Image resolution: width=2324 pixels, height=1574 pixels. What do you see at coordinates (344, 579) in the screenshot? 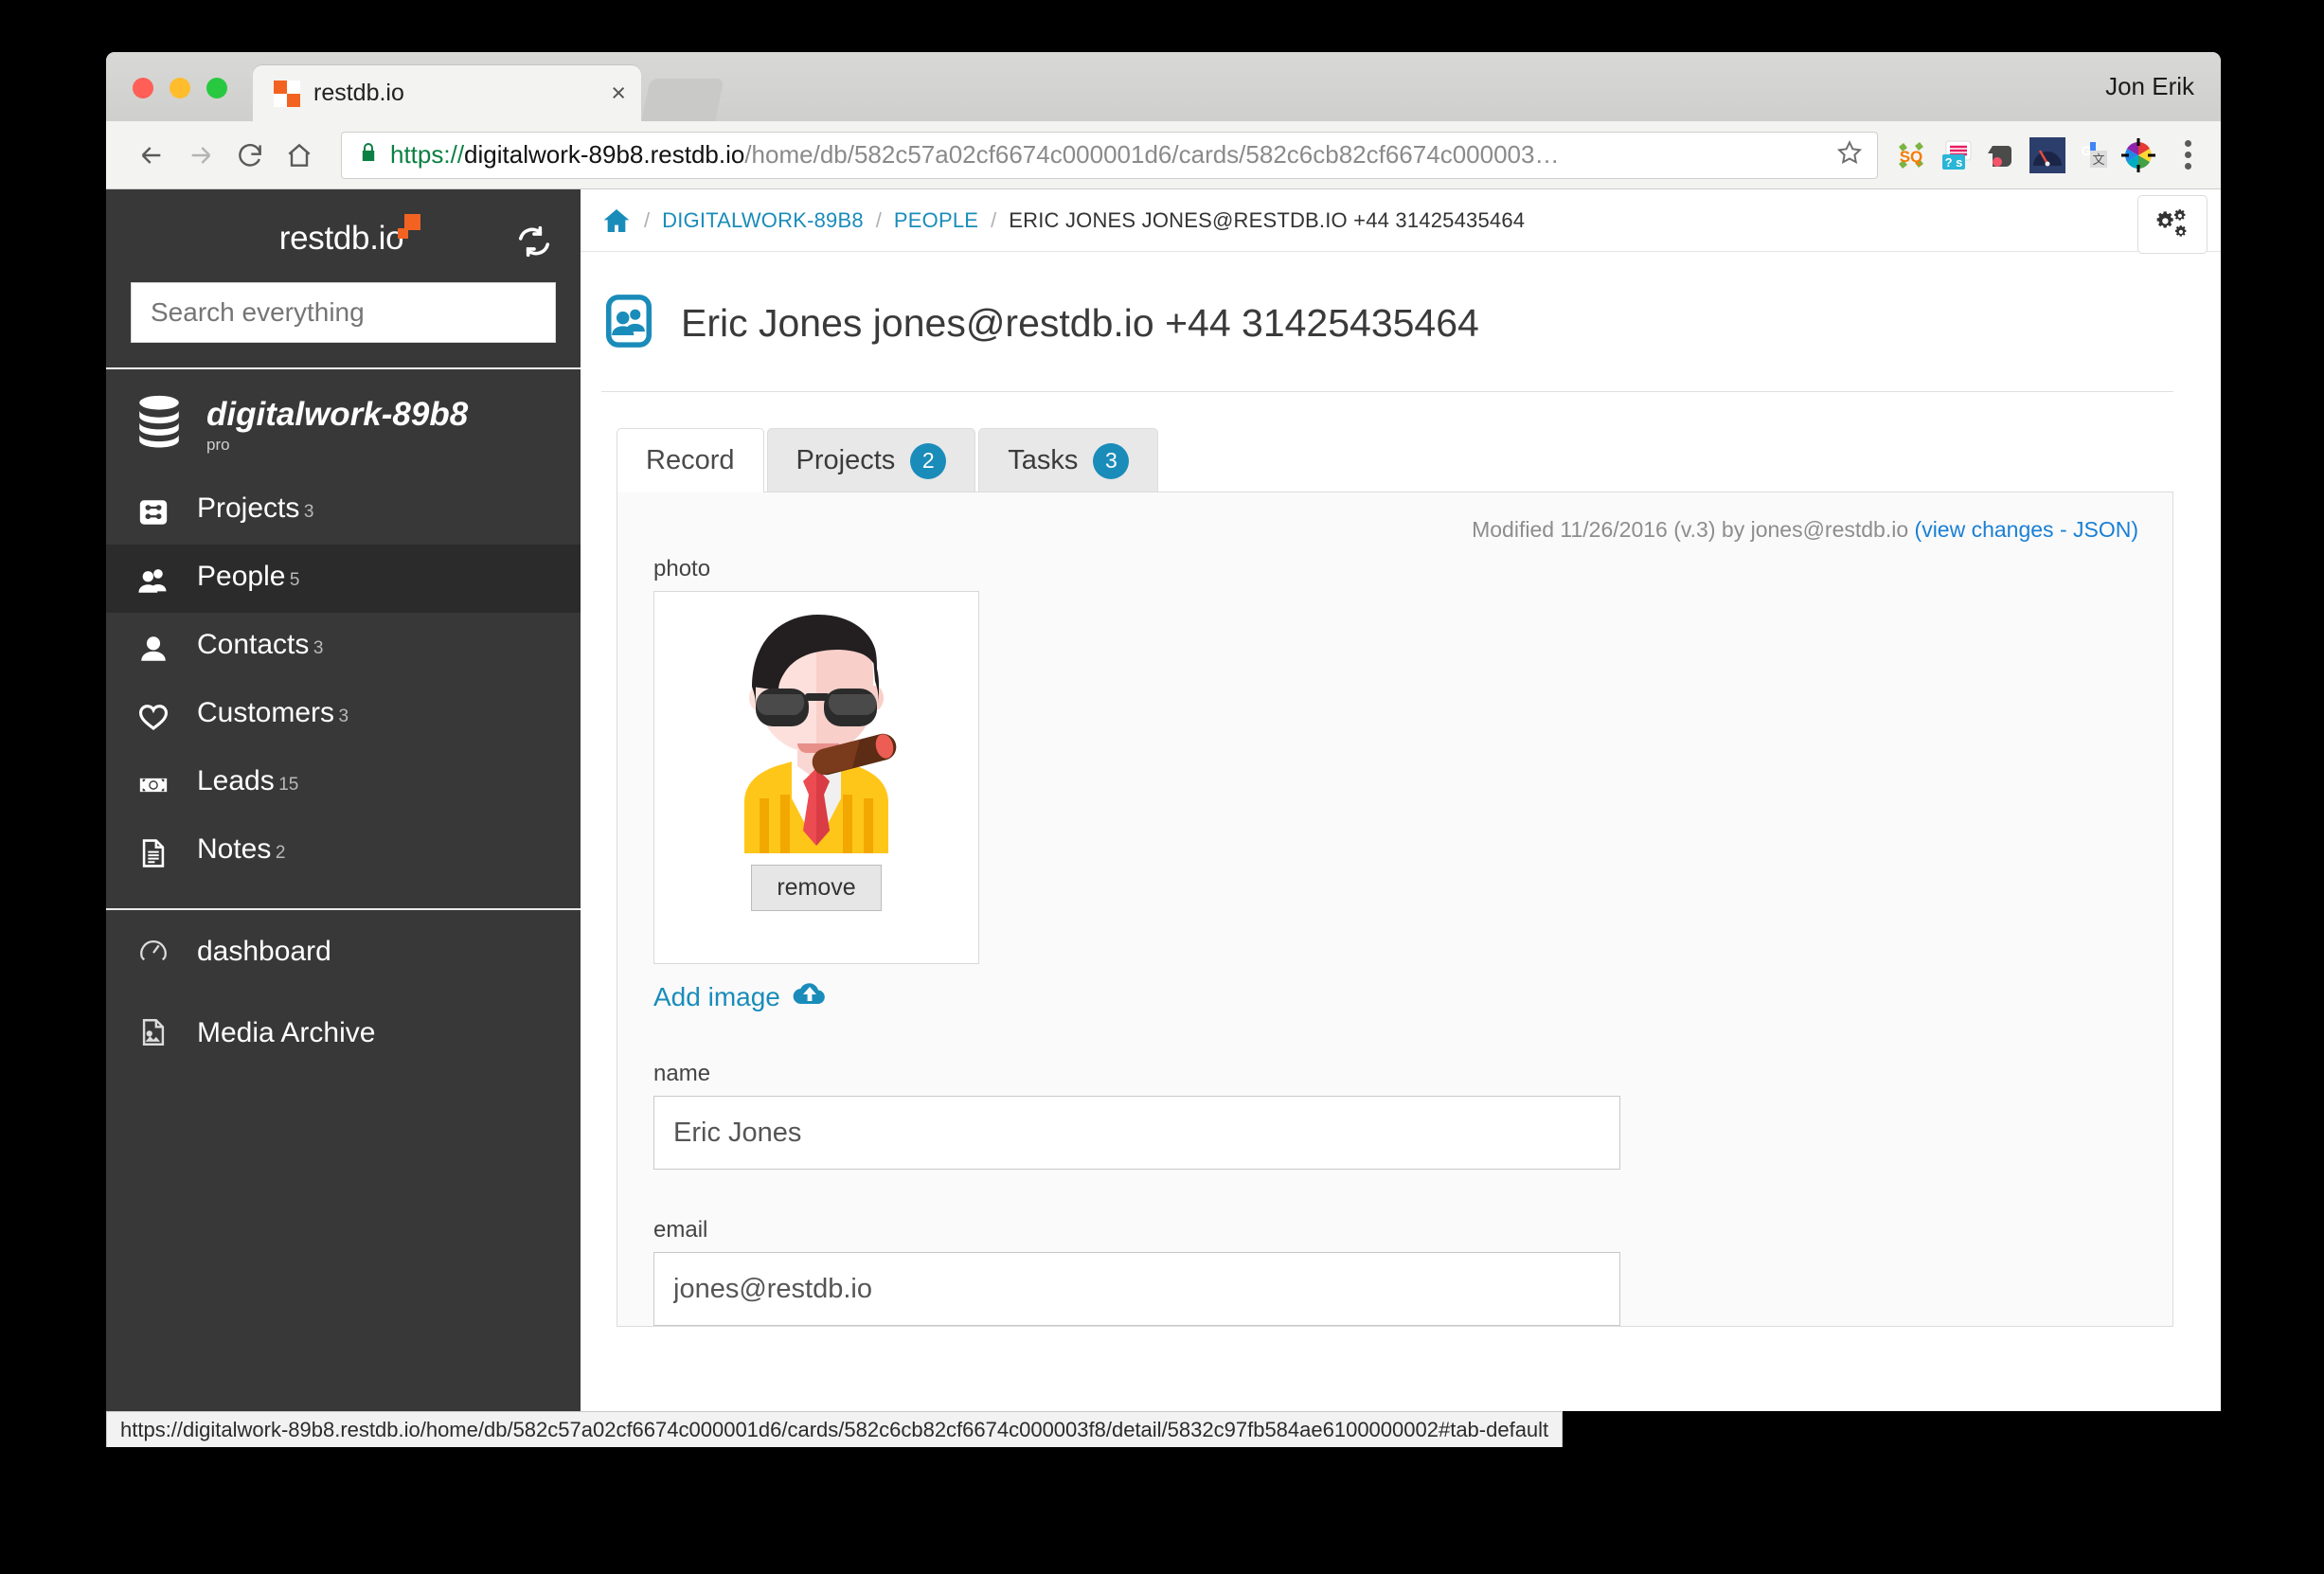
I see `sidebar-item-people: People 5` at bounding box center [344, 579].